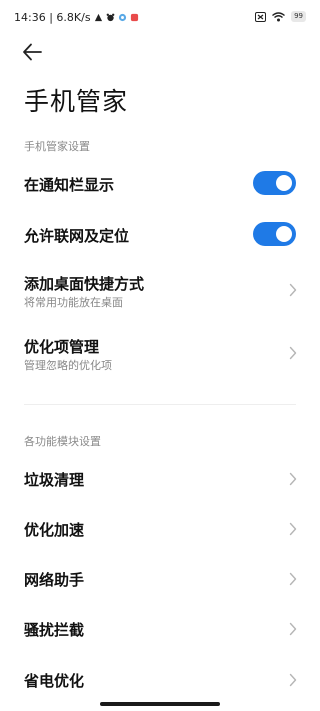  I want to click on row-label: 骚扰拦截, so click(54, 630).